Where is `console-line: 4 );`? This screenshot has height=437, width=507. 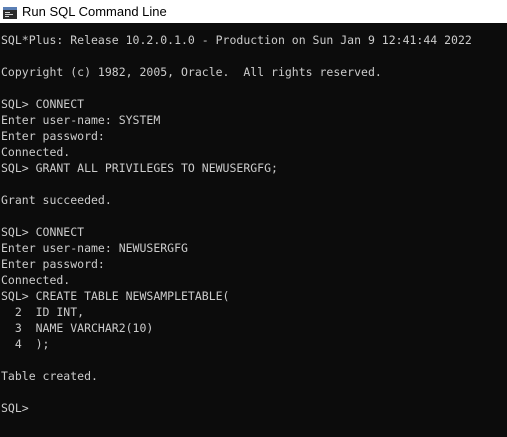
console-line: 4 ); is located at coordinates (25, 344).